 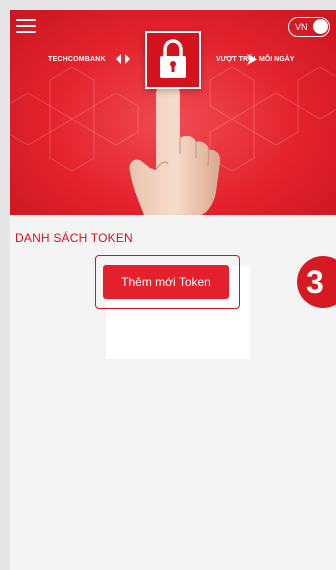 I want to click on section-title: DANH SÁCH TOKEN, so click(x=74, y=238).